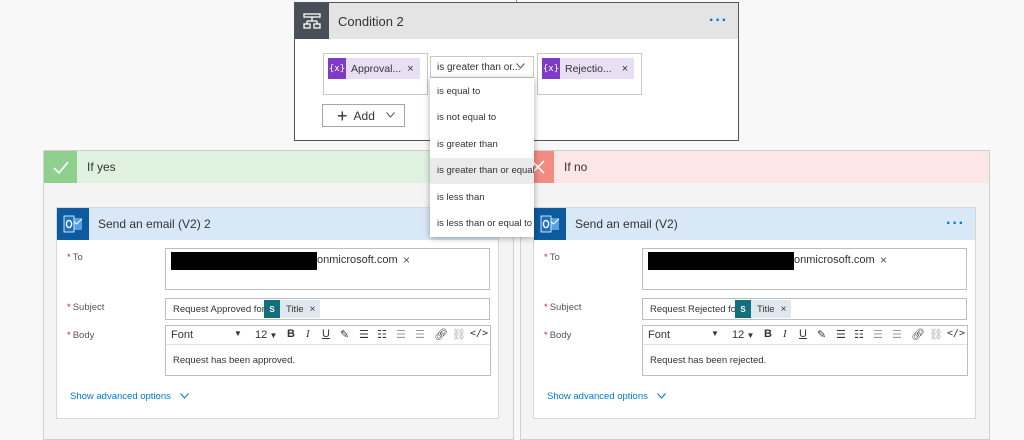 This screenshot has height=440, width=1024. What do you see at coordinates (342, 115) in the screenshot?
I see `plus-icon: +` at bounding box center [342, 115].